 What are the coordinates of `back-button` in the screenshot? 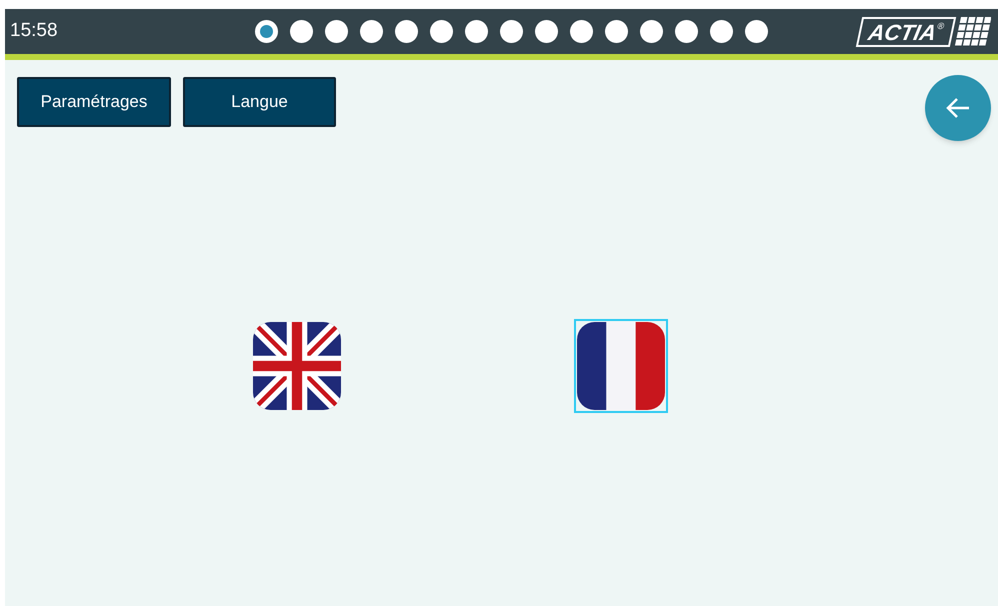 It's located at (958, 108).